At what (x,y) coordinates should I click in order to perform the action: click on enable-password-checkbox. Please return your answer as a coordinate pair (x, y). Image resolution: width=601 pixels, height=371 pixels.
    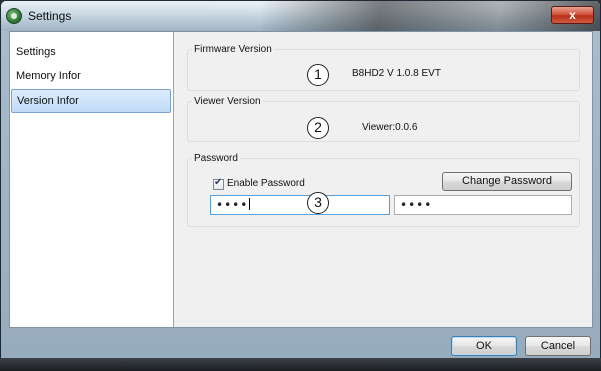
    Looking at the image, I should click on (218, 183).